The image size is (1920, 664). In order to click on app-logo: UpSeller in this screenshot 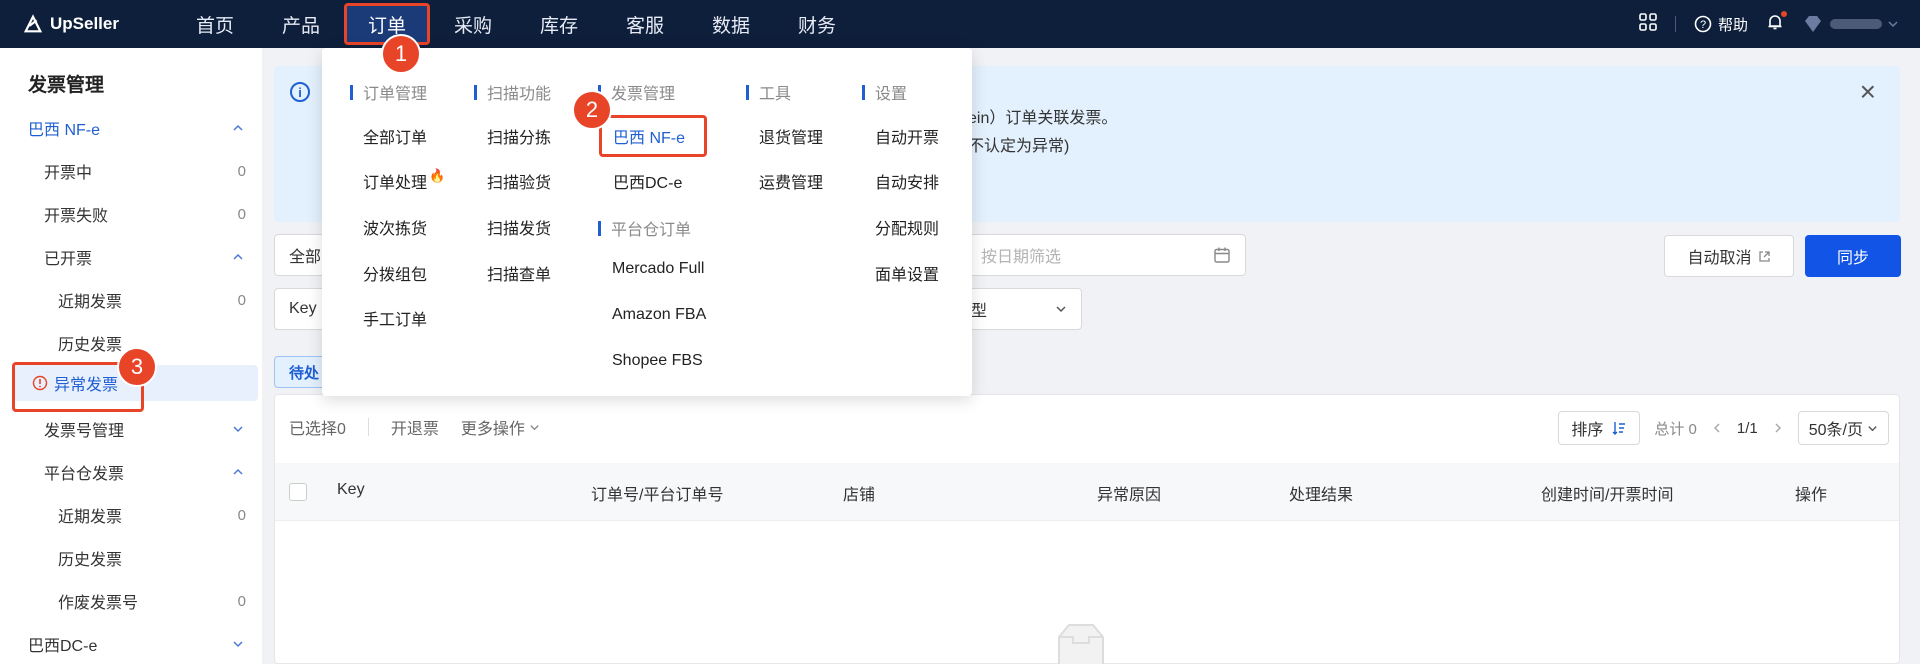, I will do `click(97, 24)`.